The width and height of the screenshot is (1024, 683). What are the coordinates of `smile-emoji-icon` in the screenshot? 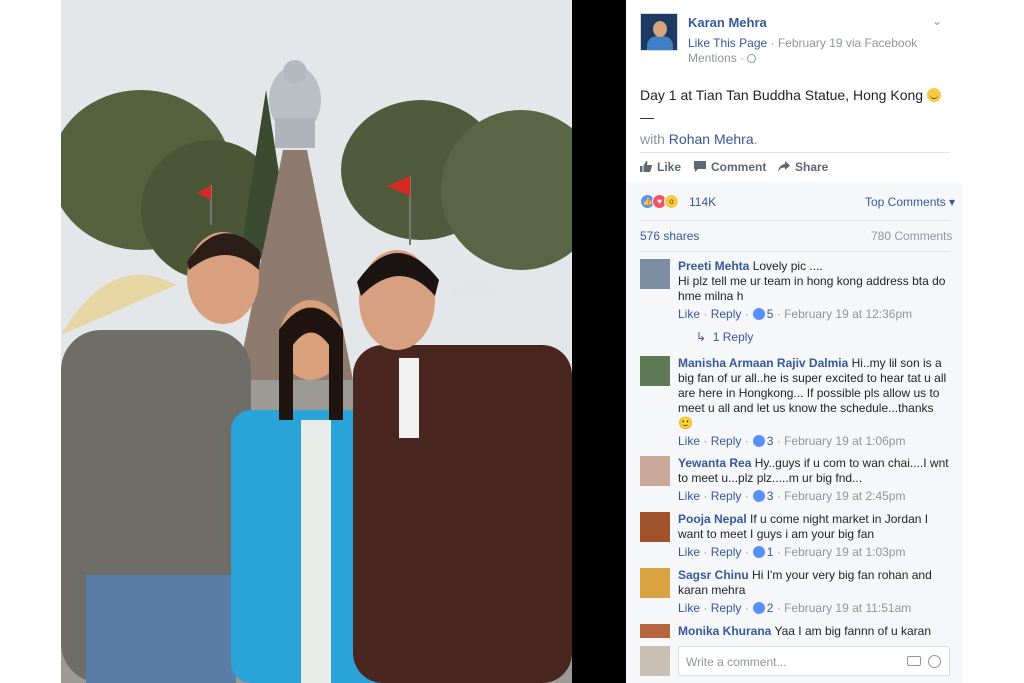 It's located at (933, 95).